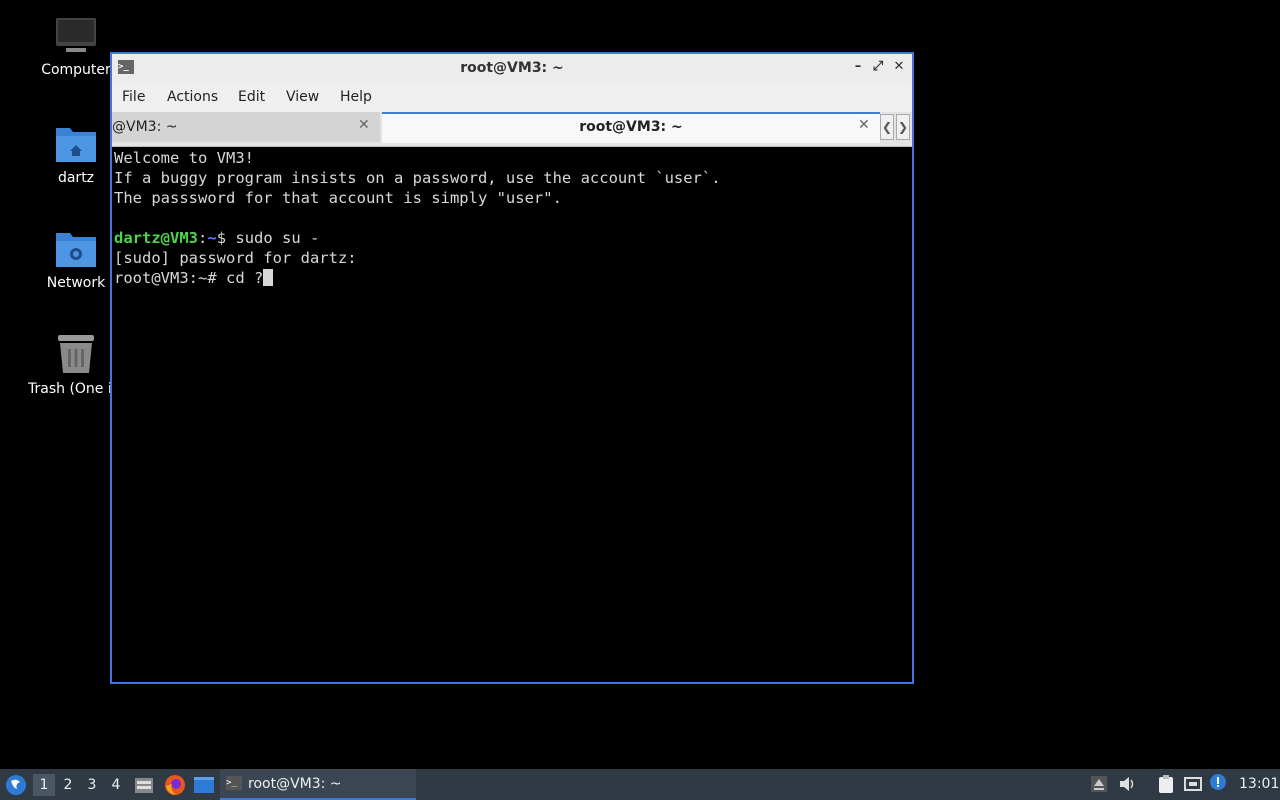  I want to click on clipboard-icon, so click(1166, 784).